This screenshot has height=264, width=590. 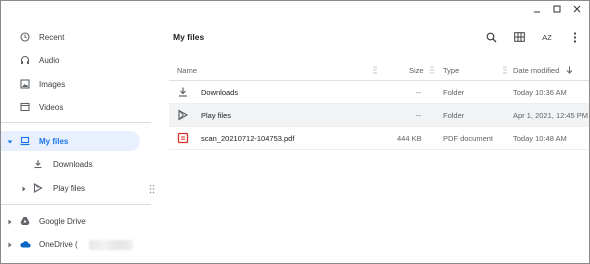 I want to click on sidebar-item-my-files: My files, so click(x=70, y=141).